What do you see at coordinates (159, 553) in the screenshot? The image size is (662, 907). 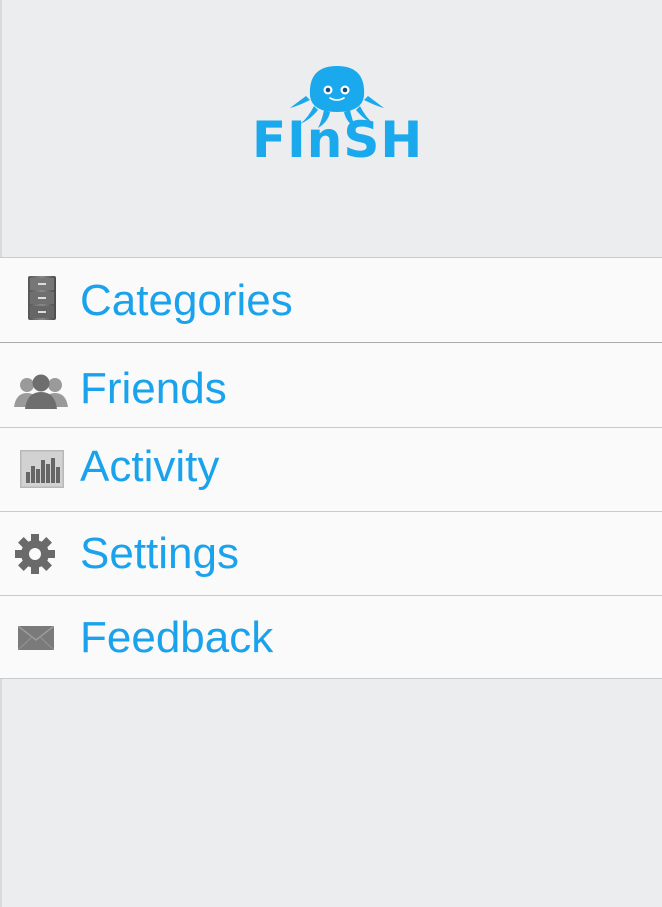 I see `menu-item-label: Settings` at bounding box center [159, 553].